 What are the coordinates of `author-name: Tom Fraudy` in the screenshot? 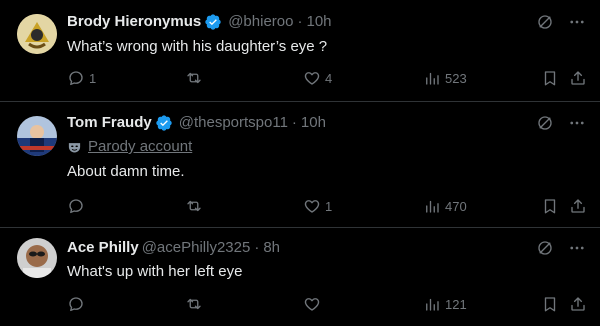 It's located at (109, 123).